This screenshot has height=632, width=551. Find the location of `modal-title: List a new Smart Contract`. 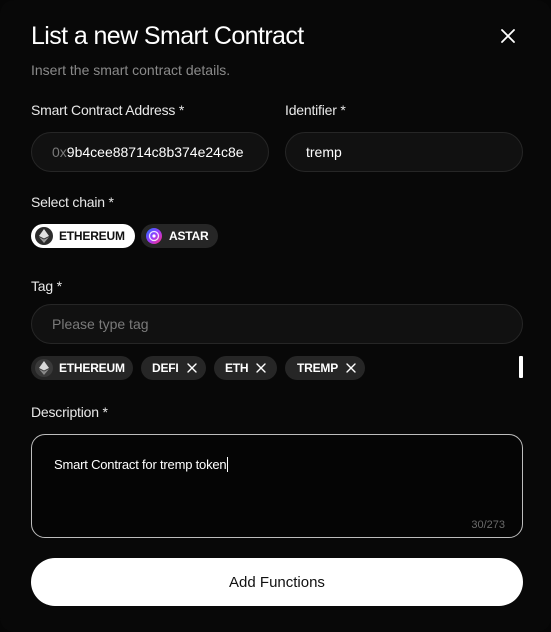

modal-title: List a new Smart Contract is located at coordinates (167, 36).